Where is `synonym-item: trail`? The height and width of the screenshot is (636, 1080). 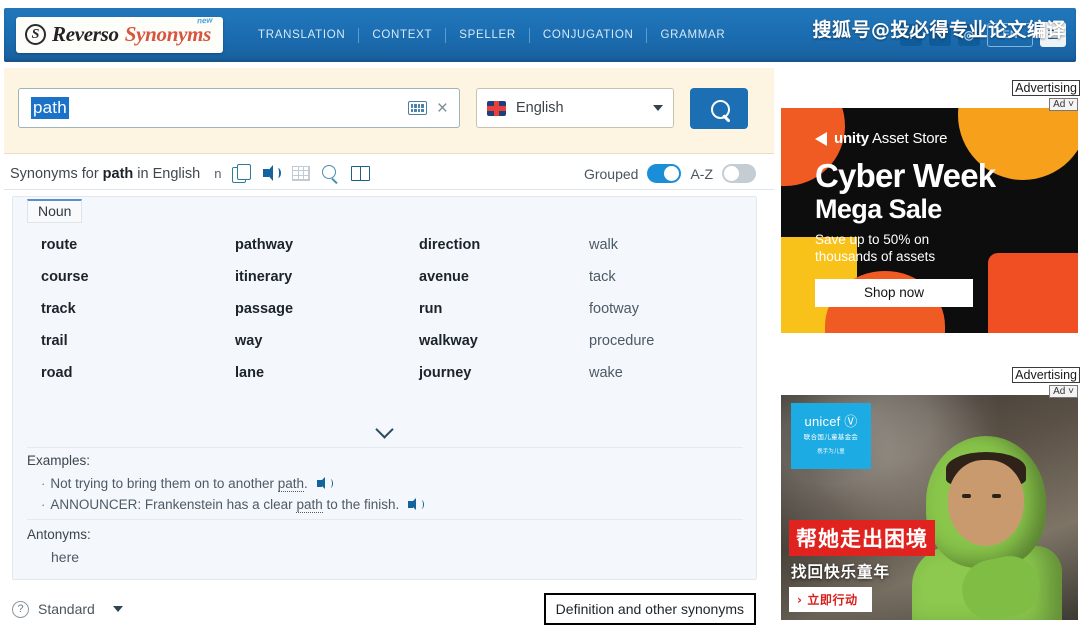
synonym-item: trail is located at coordinates (138, 341).